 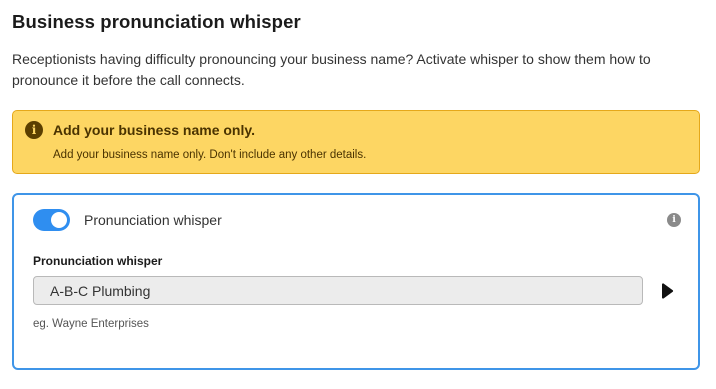 What do you see at coordinates (338, 290) in the screenshot?
I see `pronunciation-input` at bounding box center [338, 290].